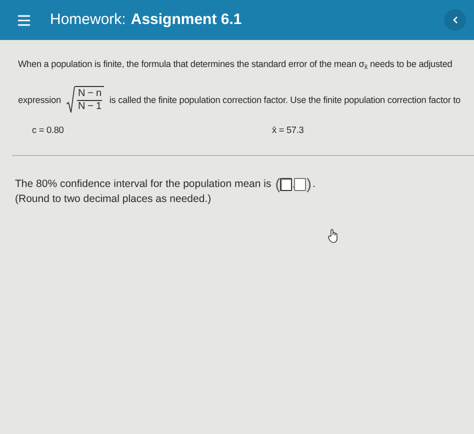 The width and height of the screenshot is (474, 434). What do you see at coordinates (236, 64) in the screenshot?
I see `problem-text: When a population is finite, the formula that determines the standard error of the mean σ$_{x̄}$ needs to be adjusted` at bounding box center [236, 64].